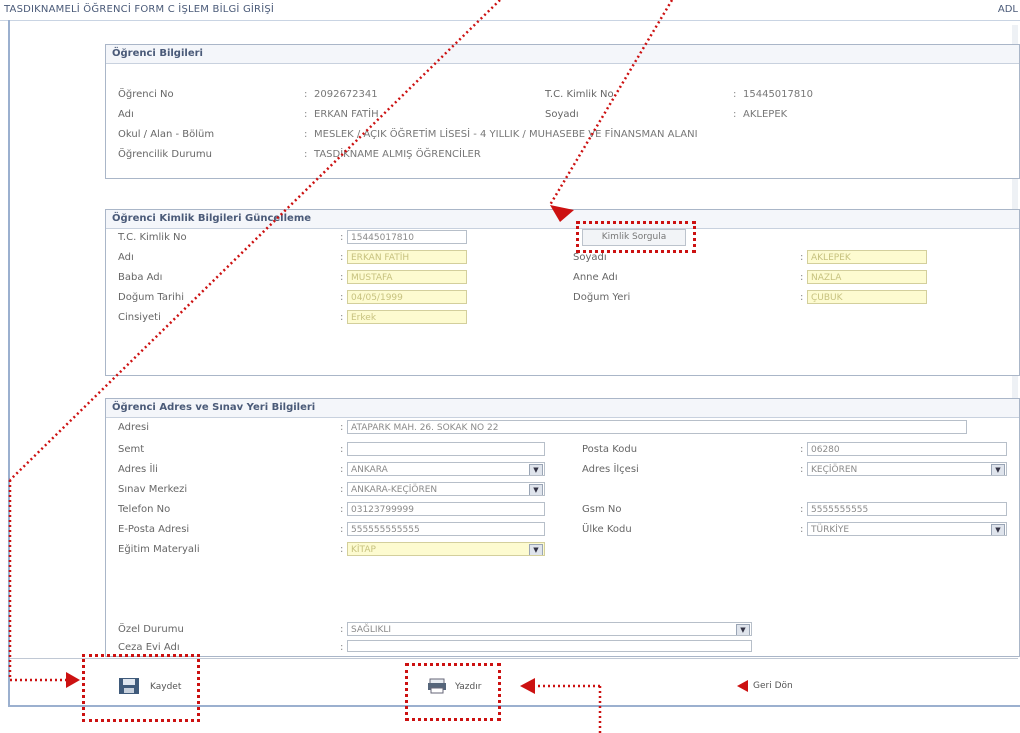 This screenshot has width=1020, height=733. I want to click on annotation-right-diagonal-line, so click(611, 103).